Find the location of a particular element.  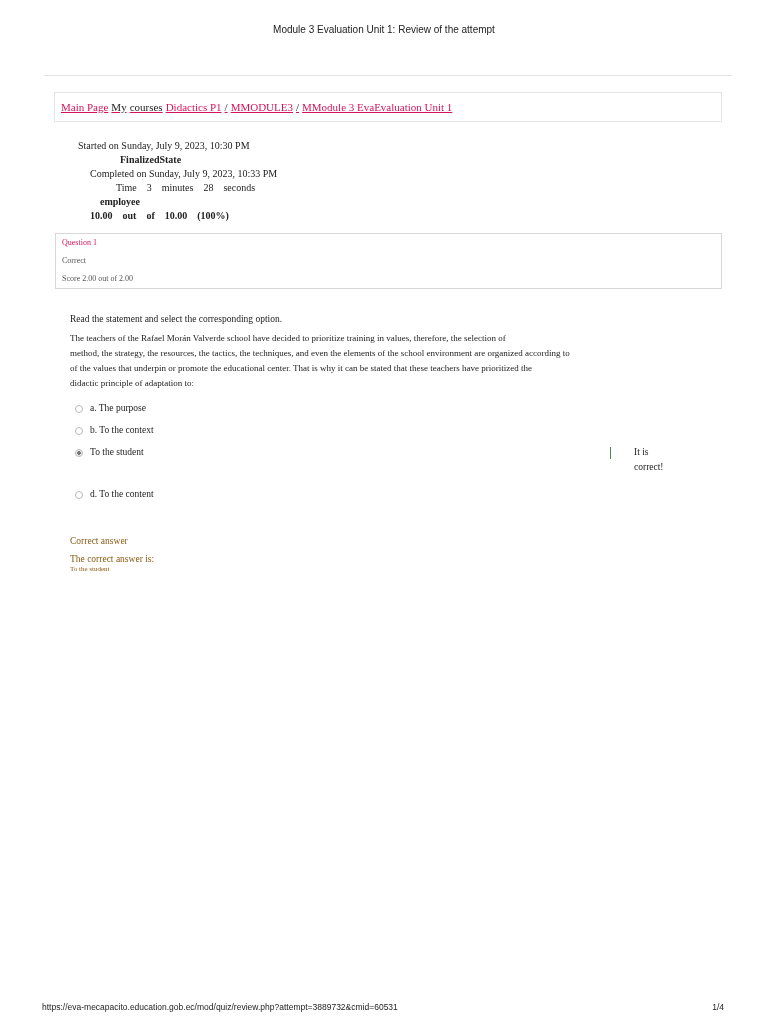

summary-line: Time 3 minutes 28 seconds is located at coordinates (186, 187).